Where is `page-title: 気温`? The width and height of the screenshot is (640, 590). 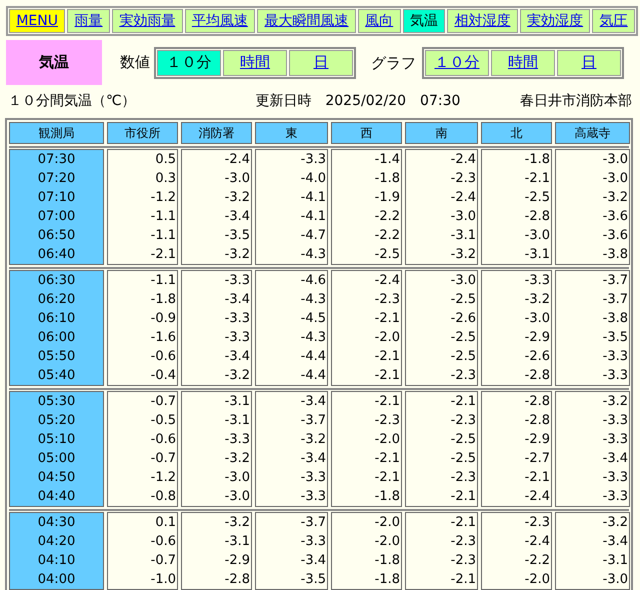 page-title: 気温 is located at coordinates (54, 62).